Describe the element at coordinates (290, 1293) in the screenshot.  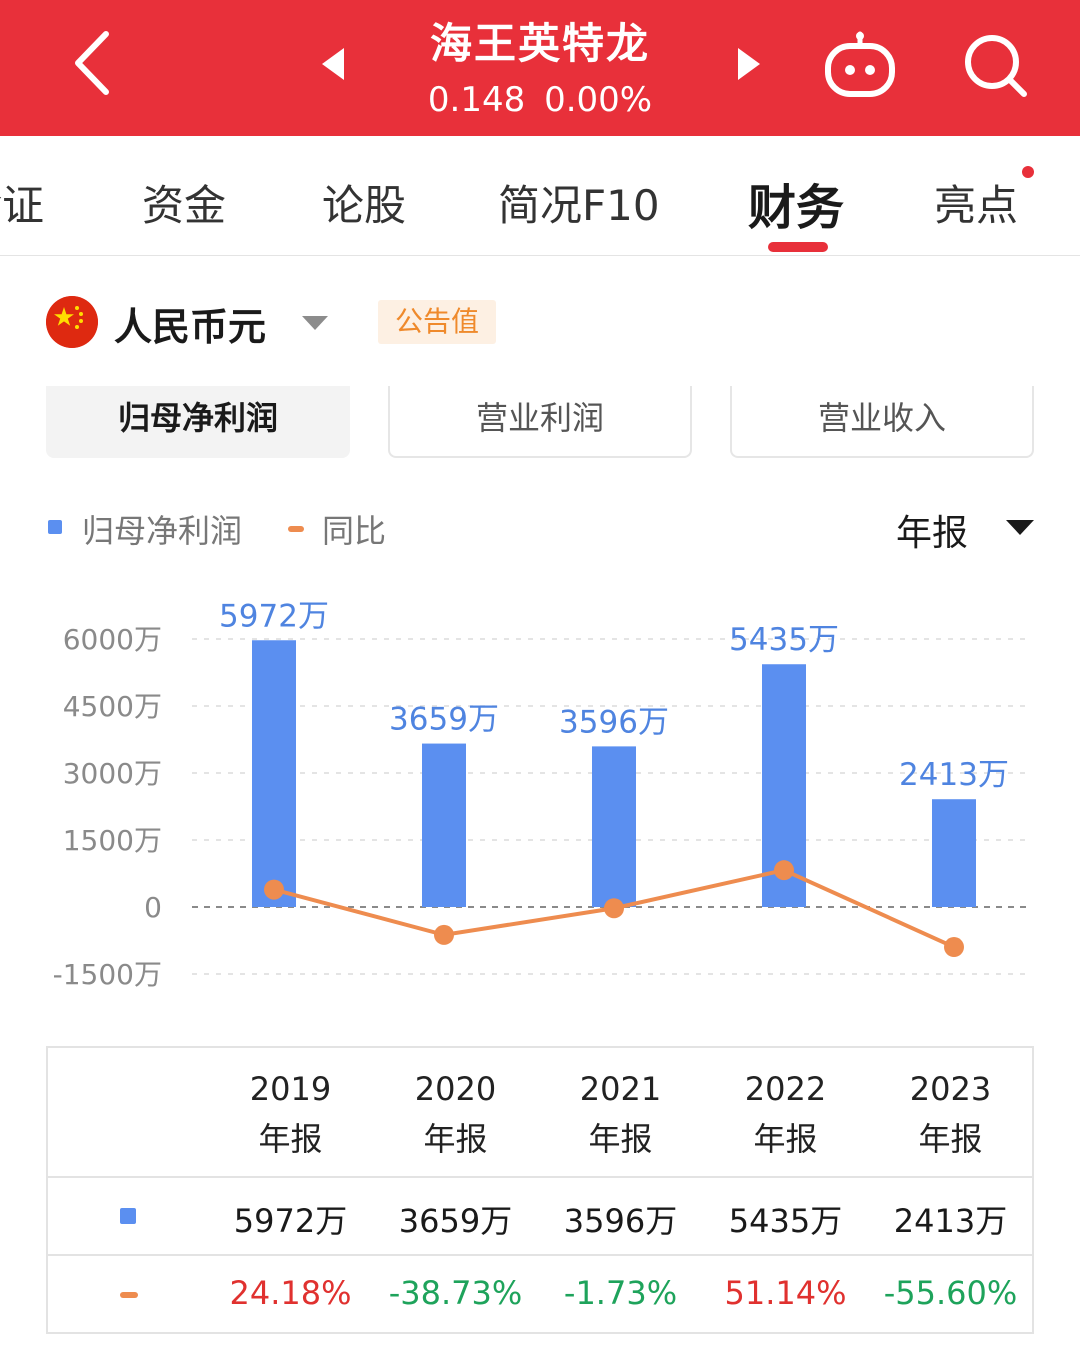
I see `table-cell: 24.18%` at that location.